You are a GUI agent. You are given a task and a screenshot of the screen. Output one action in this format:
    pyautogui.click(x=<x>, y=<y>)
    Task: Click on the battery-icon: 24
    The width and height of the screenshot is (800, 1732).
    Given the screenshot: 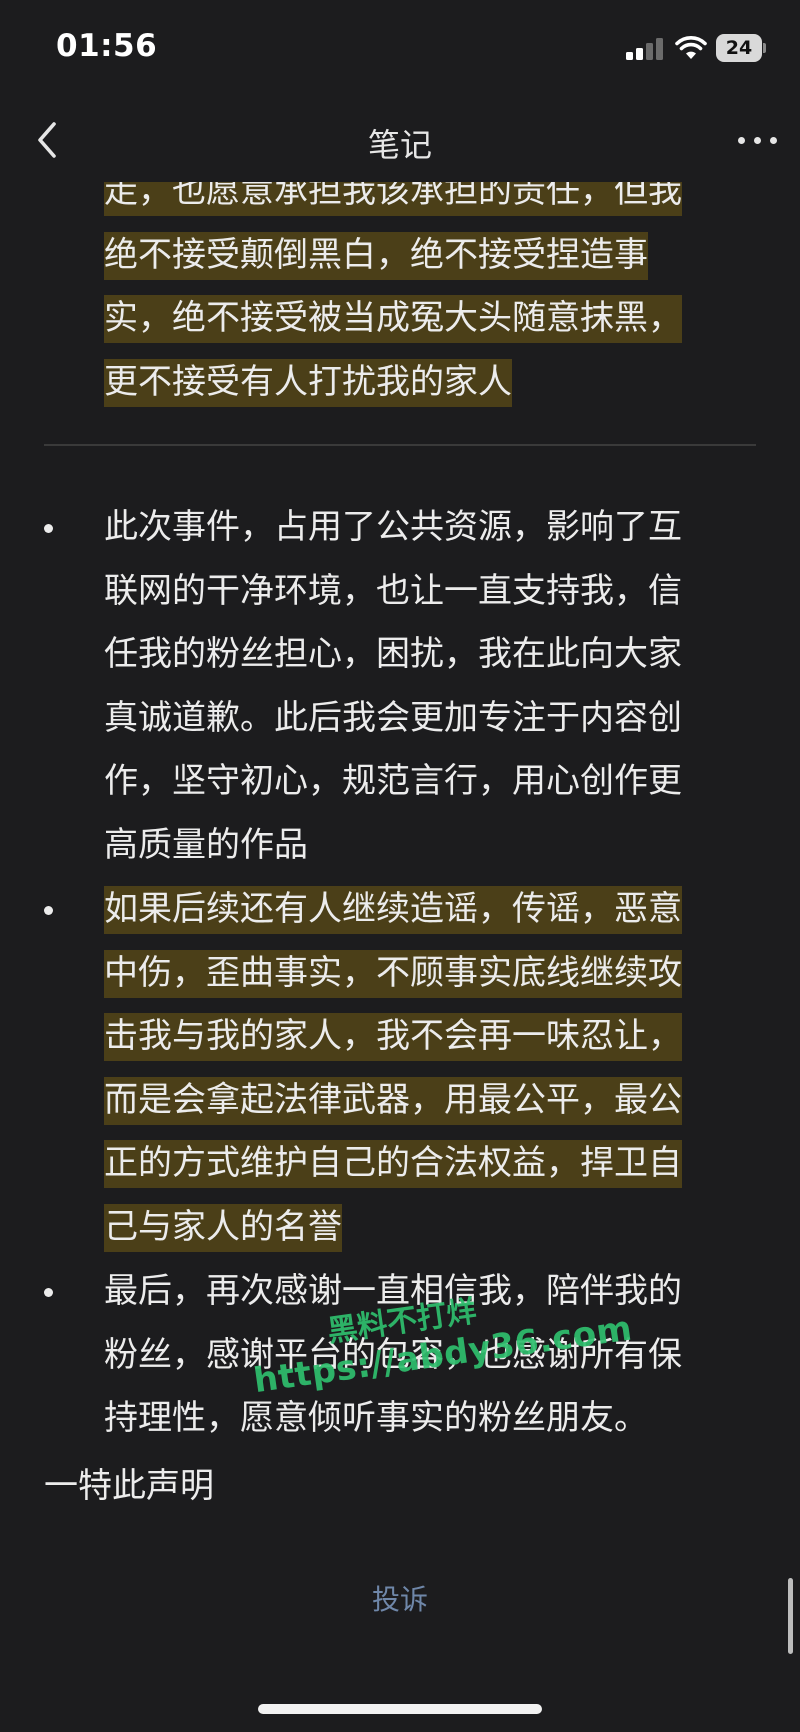 What is the action you would take?
    pyautogui.click(x=739, y=48)
    